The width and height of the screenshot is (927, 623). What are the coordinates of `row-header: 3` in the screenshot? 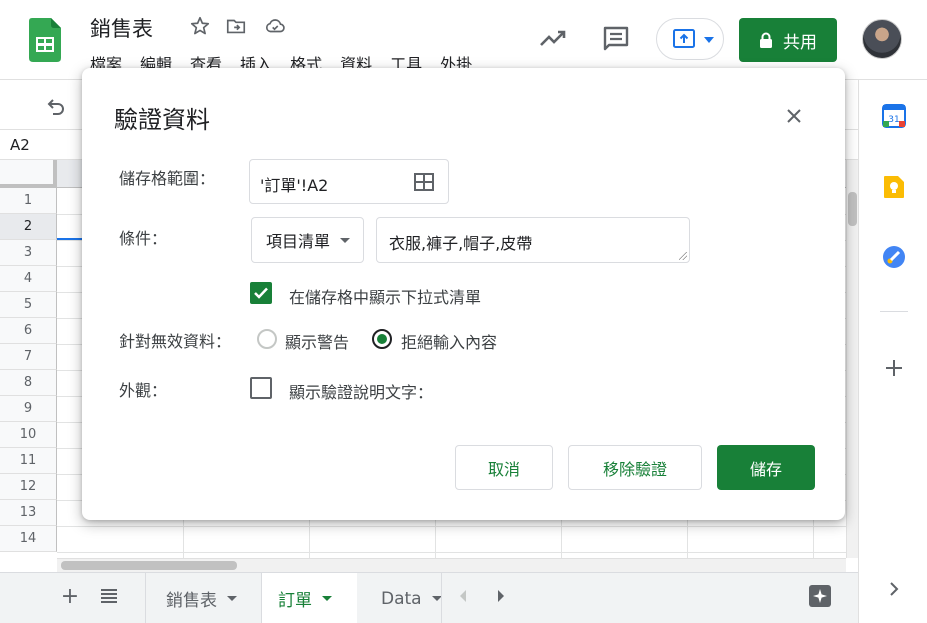 It's located at (28, 253).